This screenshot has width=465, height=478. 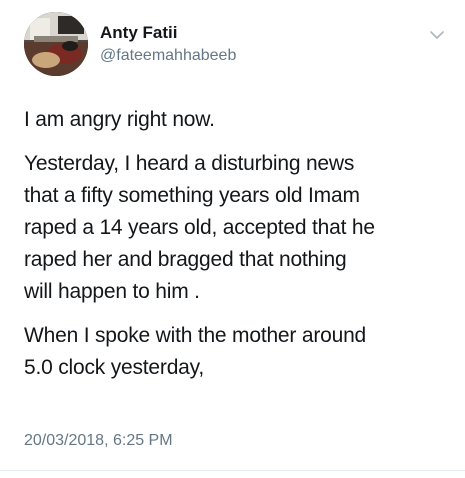 What do you see at coordinates (138, 33) in the screenshot?
I see `author-display-name: Anty Fatii` at bounding box center [138, 33].